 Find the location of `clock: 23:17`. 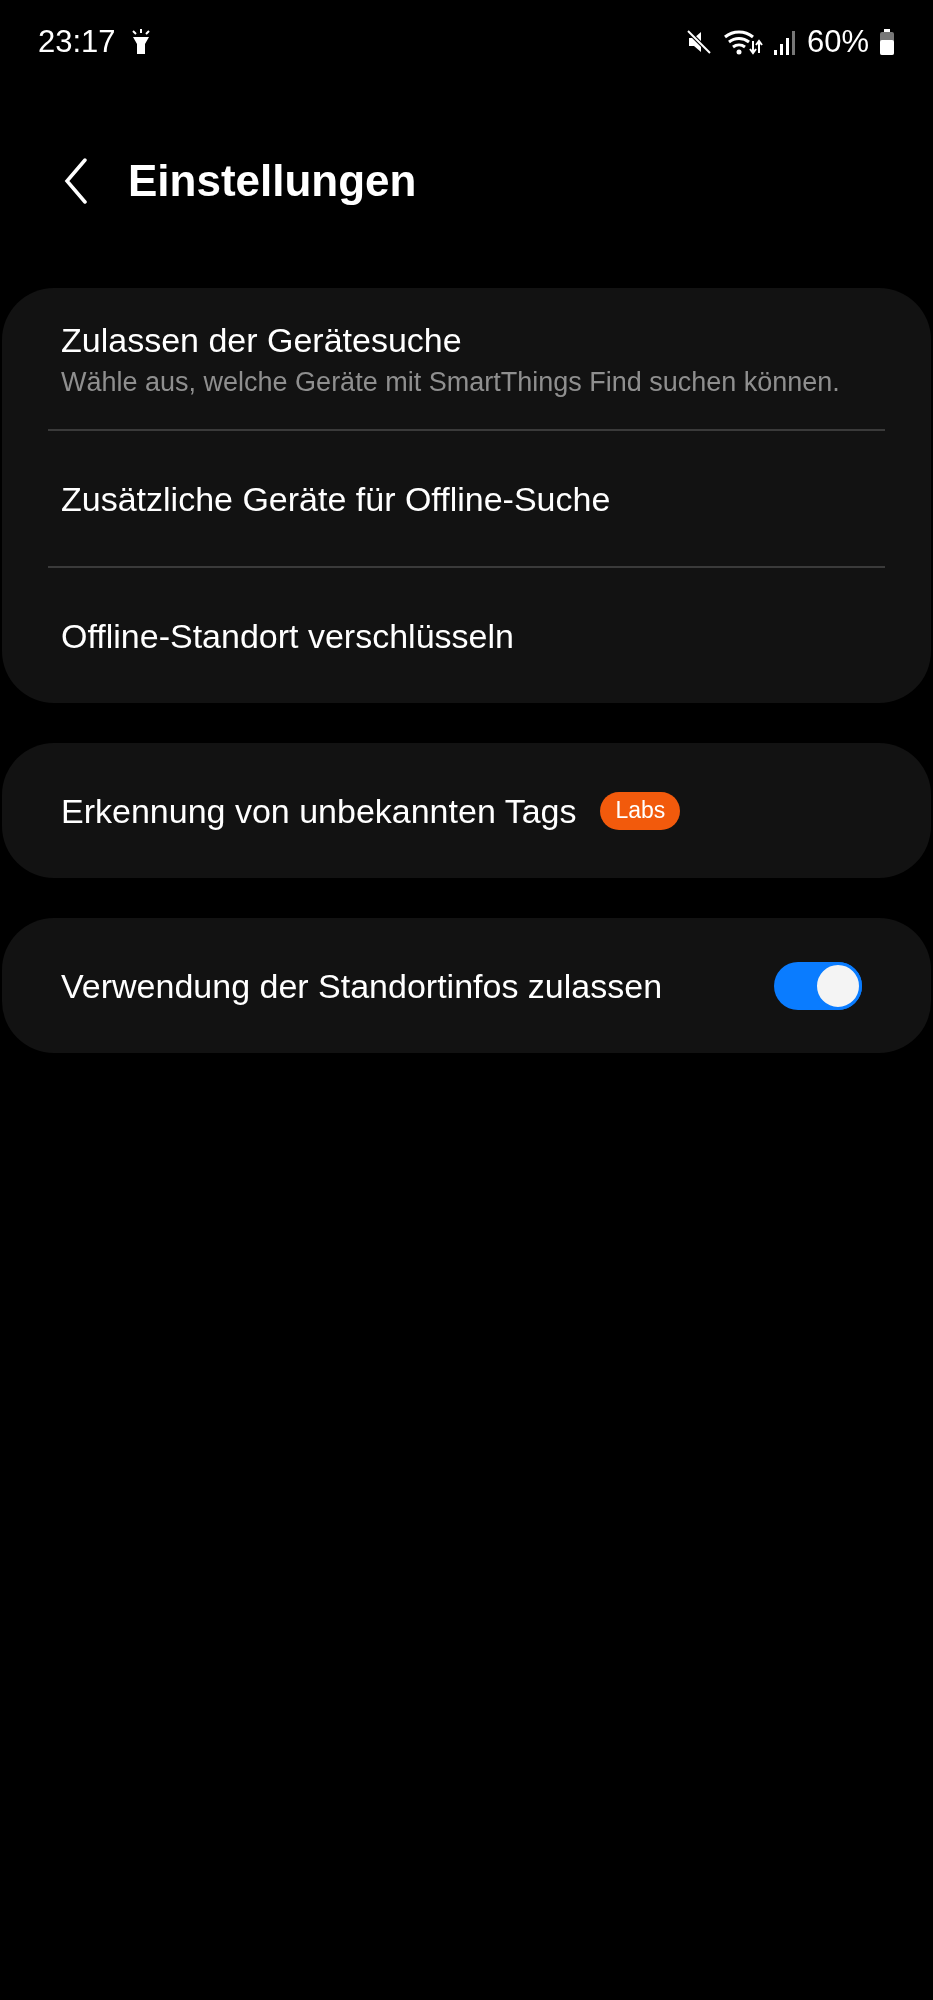

clock: 23:17 is located at coordinates (77, 41).